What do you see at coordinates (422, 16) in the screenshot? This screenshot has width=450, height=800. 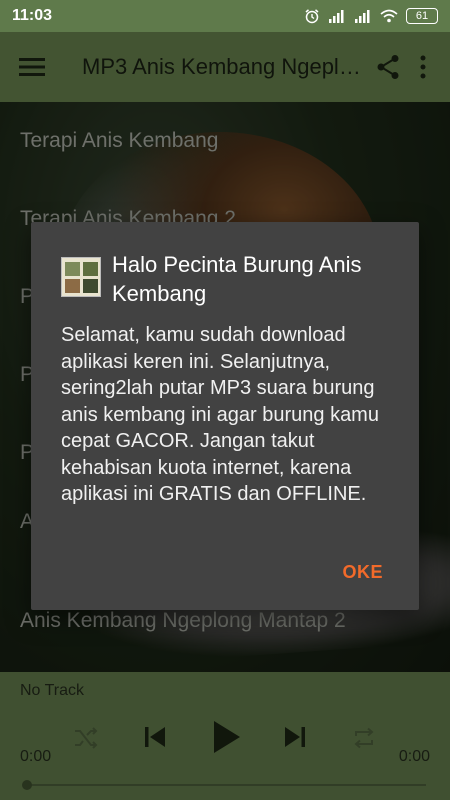 I see `battery-icon: 61` at bounding box center [422, 16].